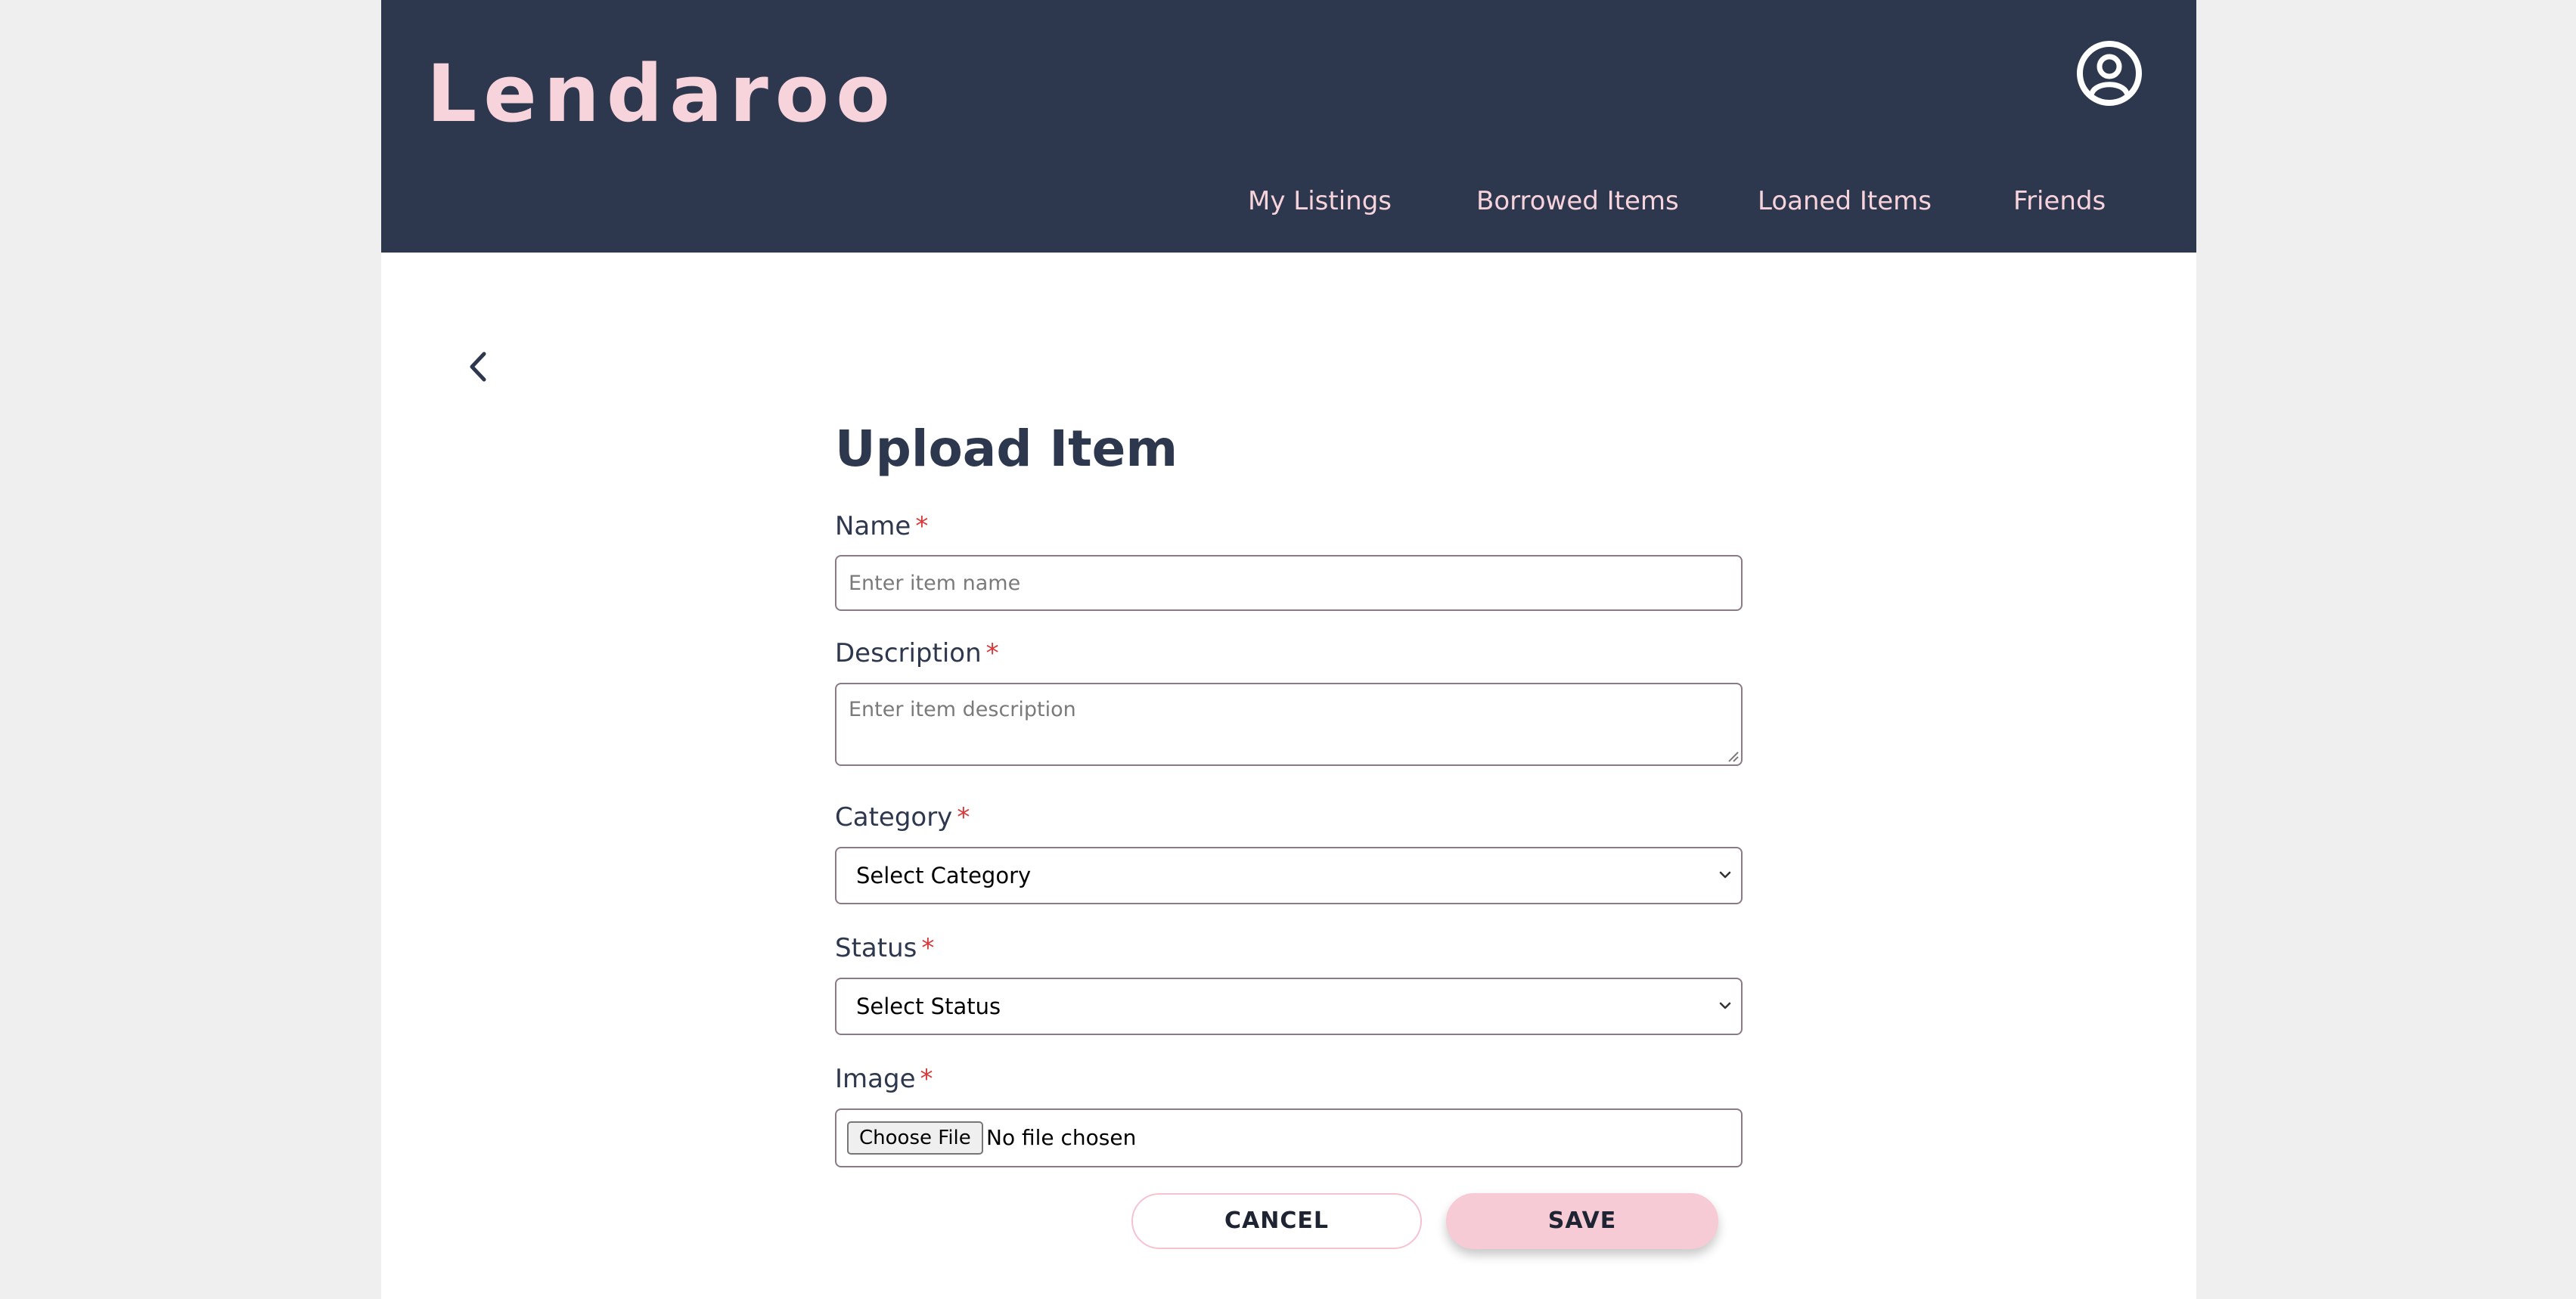 This screenshot has height=1299, width=2576. Describe the element at coordinates (875, 1079) in the screenshot. I see `image-label-text: Image` at that location.